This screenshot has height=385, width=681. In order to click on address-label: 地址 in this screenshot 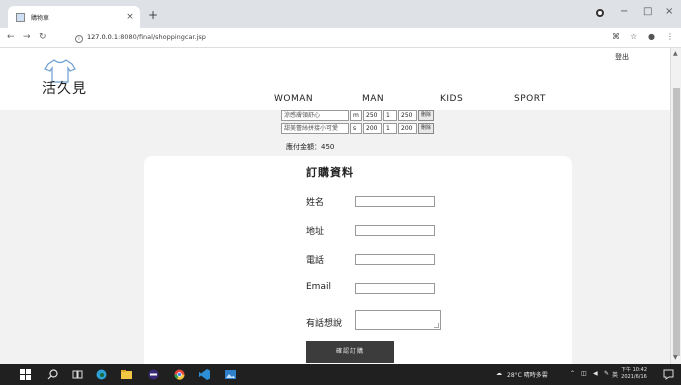, I will do `click(315, 232)`.